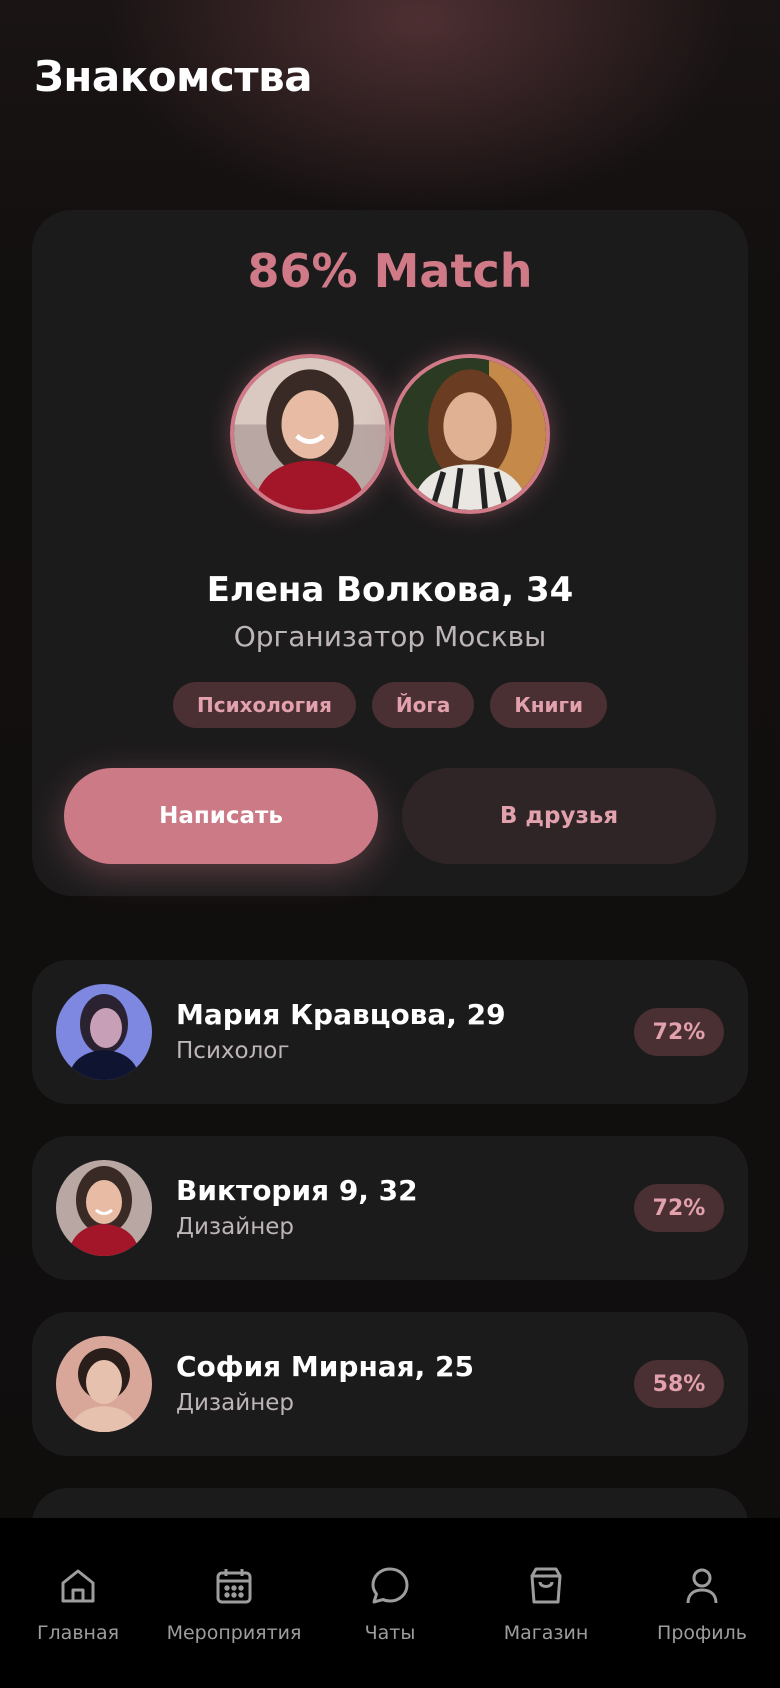  I want to click on person-name: Мария Кравцова, 29, so click(341, 1014).